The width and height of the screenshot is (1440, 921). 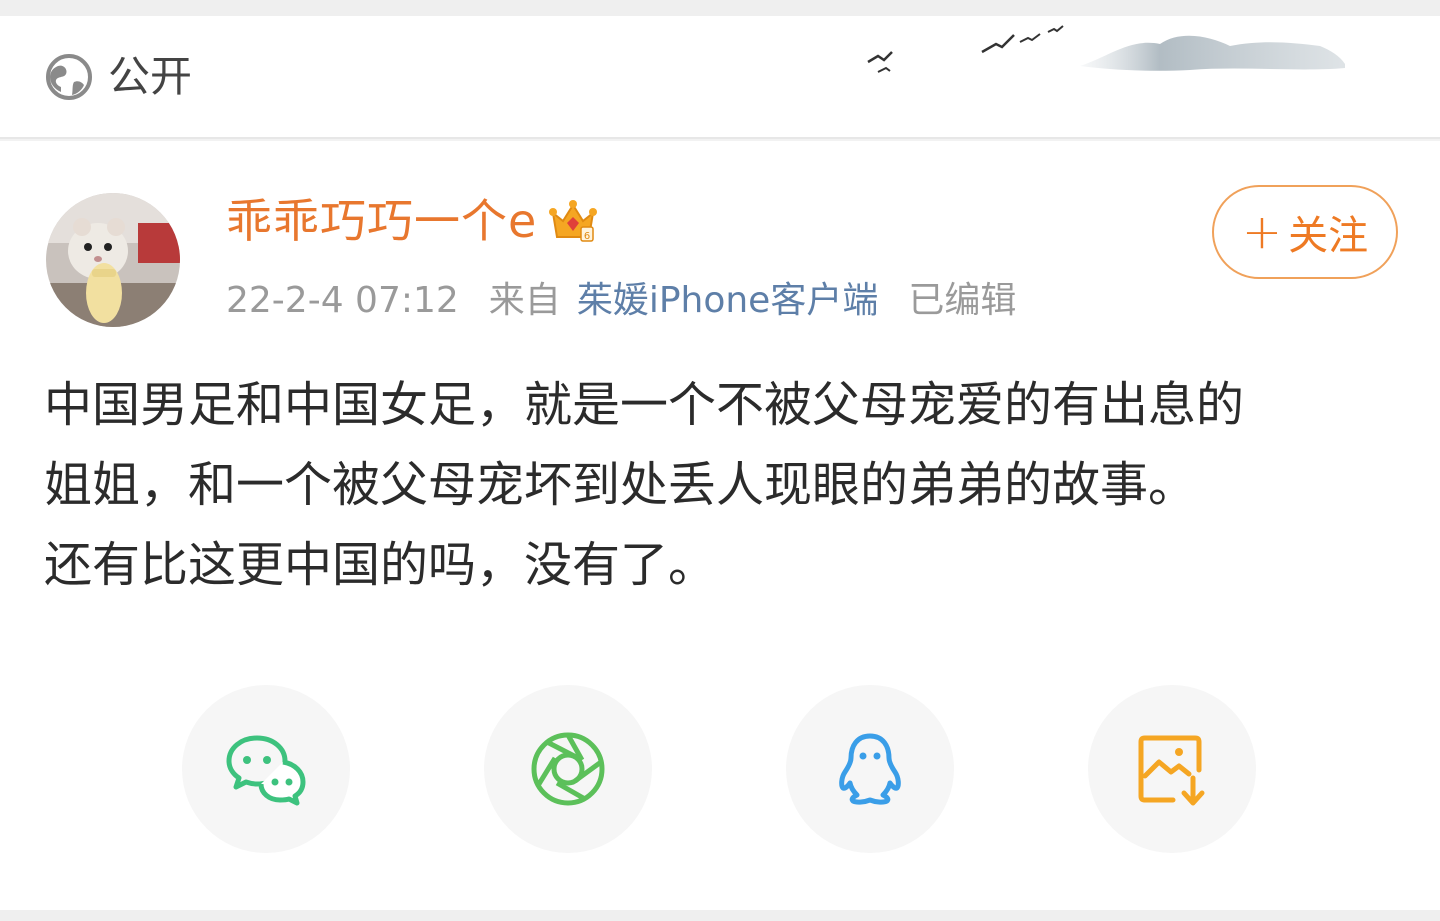 I want to click on bottom-divider-strip, so click(x=720, y=915).